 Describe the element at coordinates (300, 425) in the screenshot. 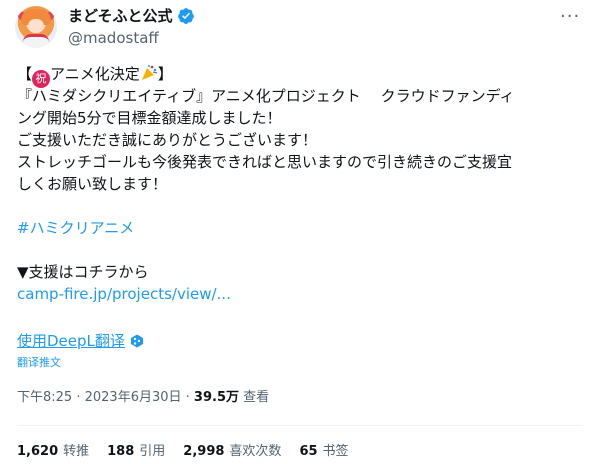

I see `divider` at that location.